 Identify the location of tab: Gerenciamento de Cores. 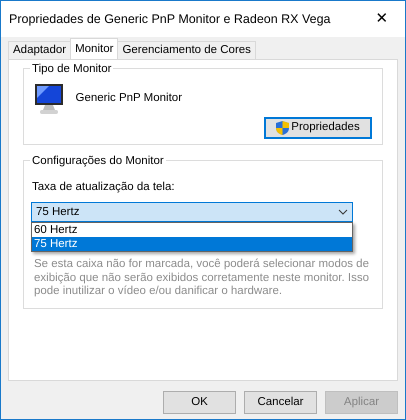
(186, 50).